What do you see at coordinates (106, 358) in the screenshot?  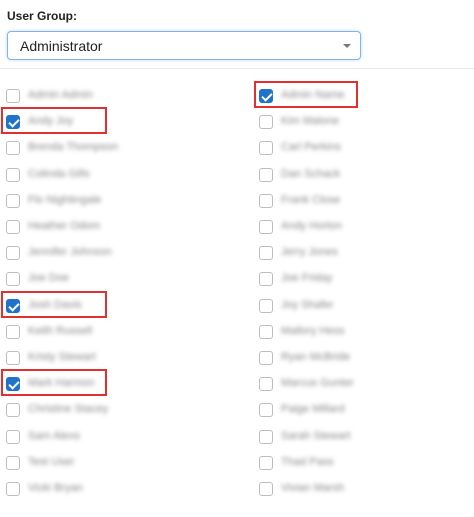 I see `user-checkbox-row: Kristy Stewart` at bounding box center [106, 358].